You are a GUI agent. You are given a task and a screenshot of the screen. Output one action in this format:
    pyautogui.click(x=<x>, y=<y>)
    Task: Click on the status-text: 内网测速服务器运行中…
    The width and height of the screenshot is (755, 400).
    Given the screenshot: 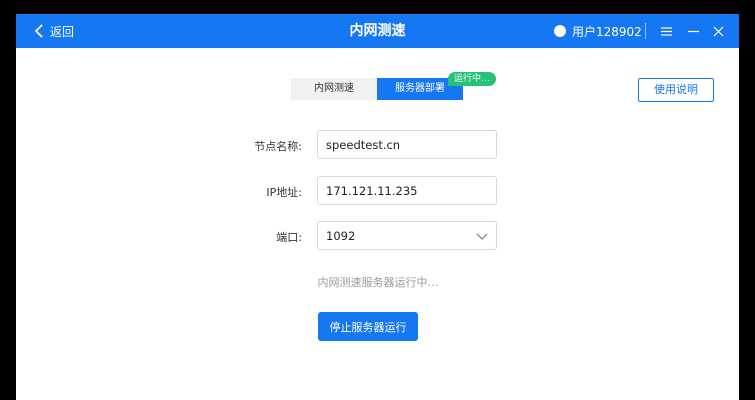 What is the action you would take?
    pyautogui.click(x=378, y=282)
    